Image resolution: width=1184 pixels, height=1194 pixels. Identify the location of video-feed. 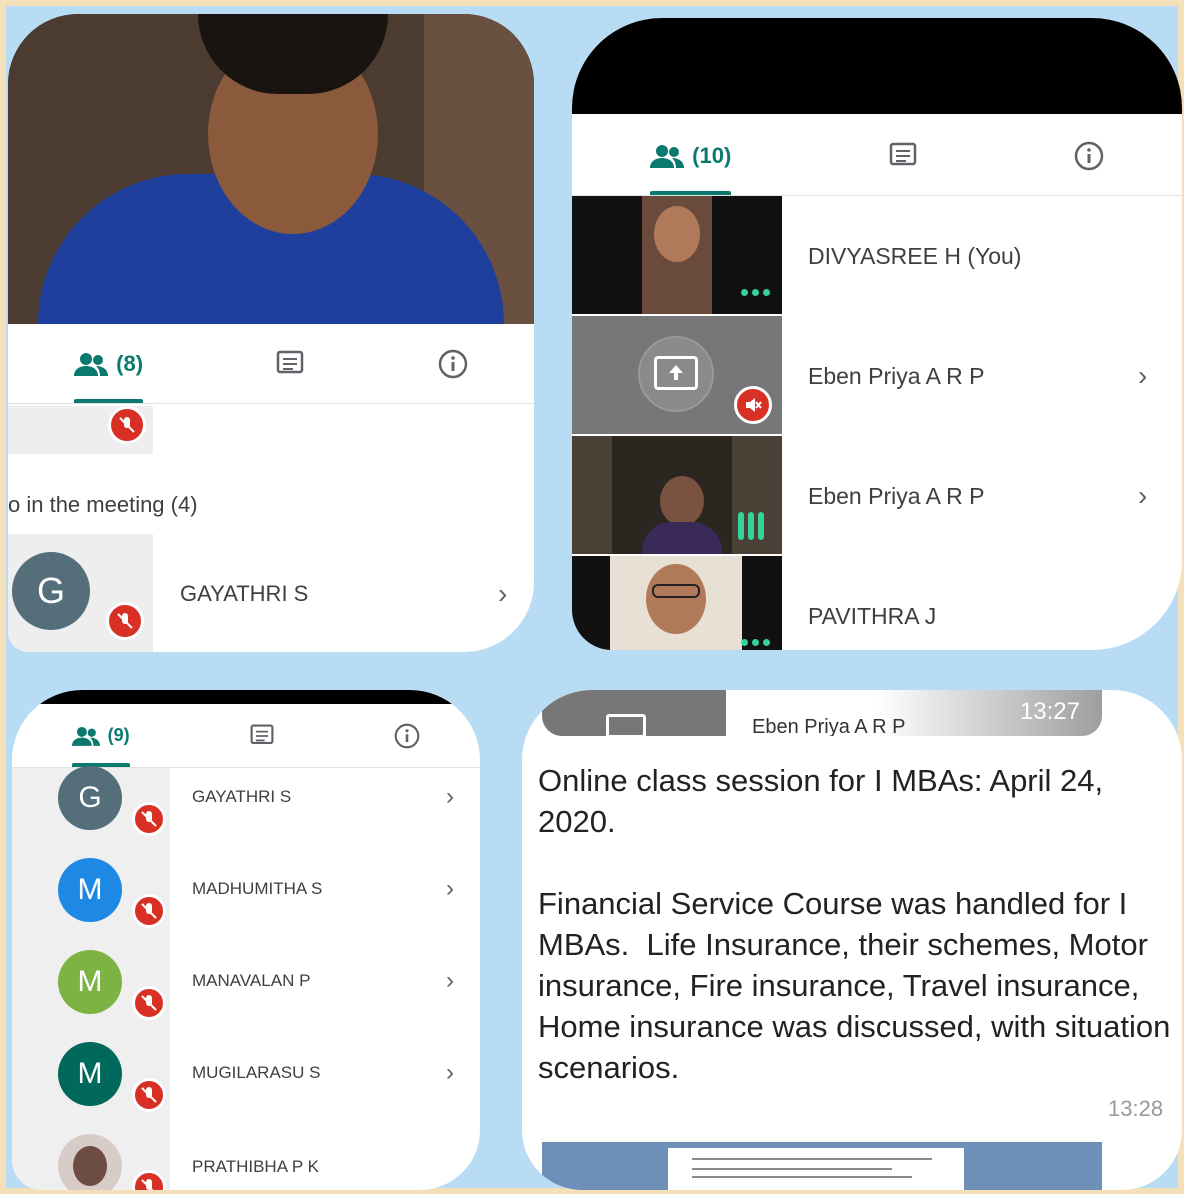
(271, 169).